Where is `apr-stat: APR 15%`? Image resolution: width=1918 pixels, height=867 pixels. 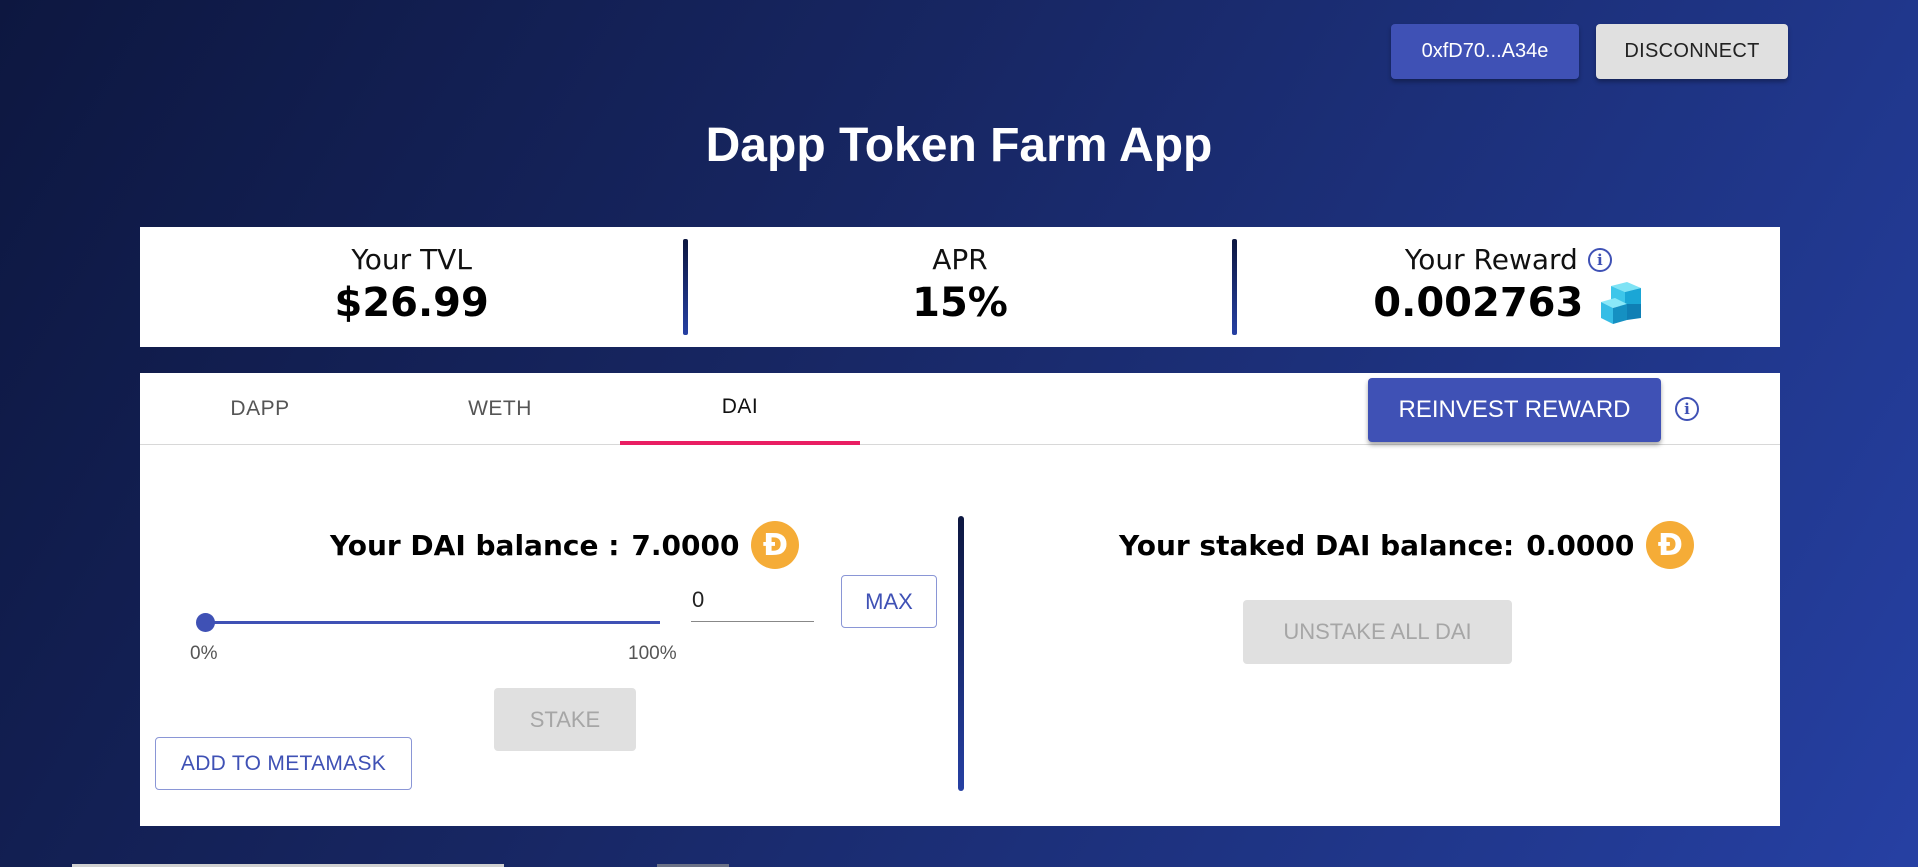 apr-stat: APR 15% is located at coordinates (959, 287).